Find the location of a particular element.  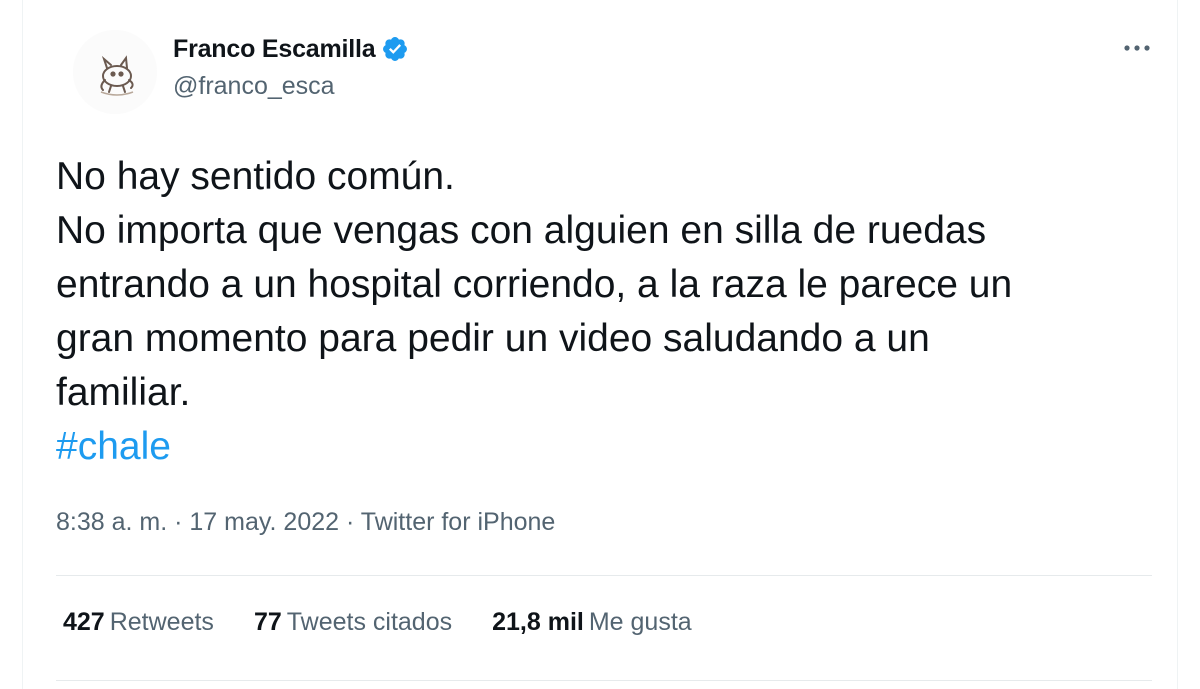

more-options-icon is located at coordinates (1137, 48).